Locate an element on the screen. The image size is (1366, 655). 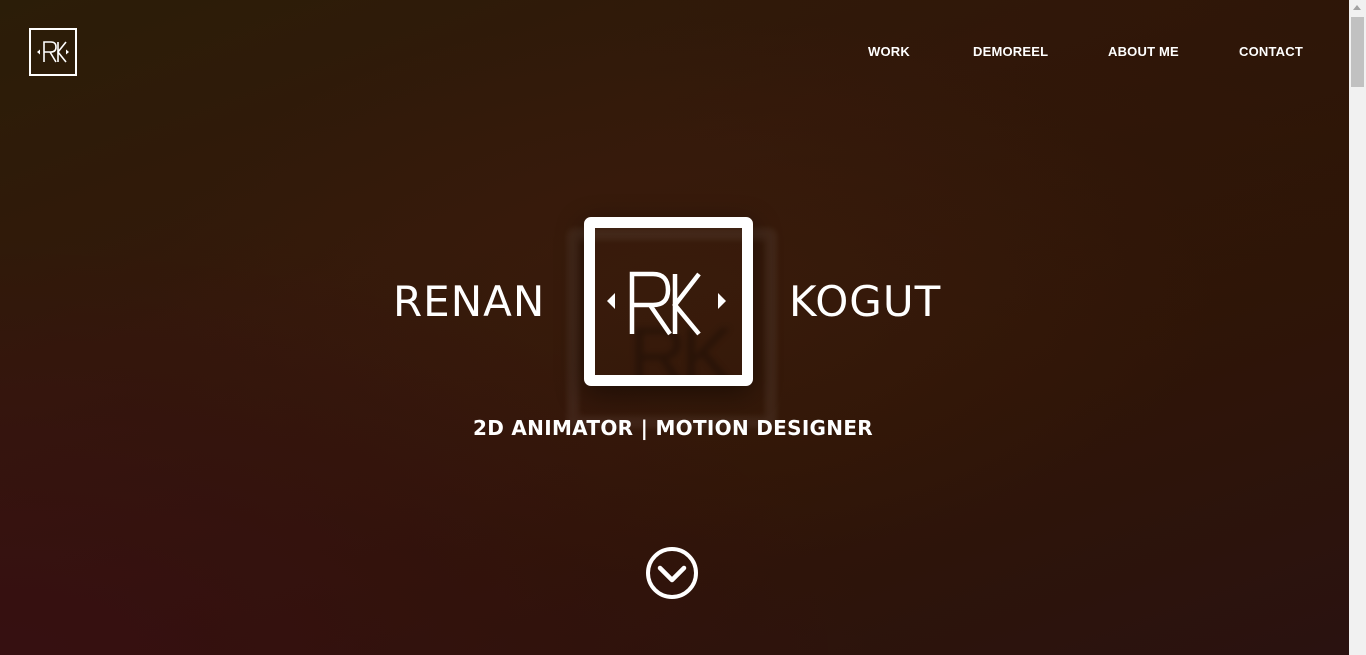
nav-item-about-me: ABOUT ME is located at coordinates (1143, 51).